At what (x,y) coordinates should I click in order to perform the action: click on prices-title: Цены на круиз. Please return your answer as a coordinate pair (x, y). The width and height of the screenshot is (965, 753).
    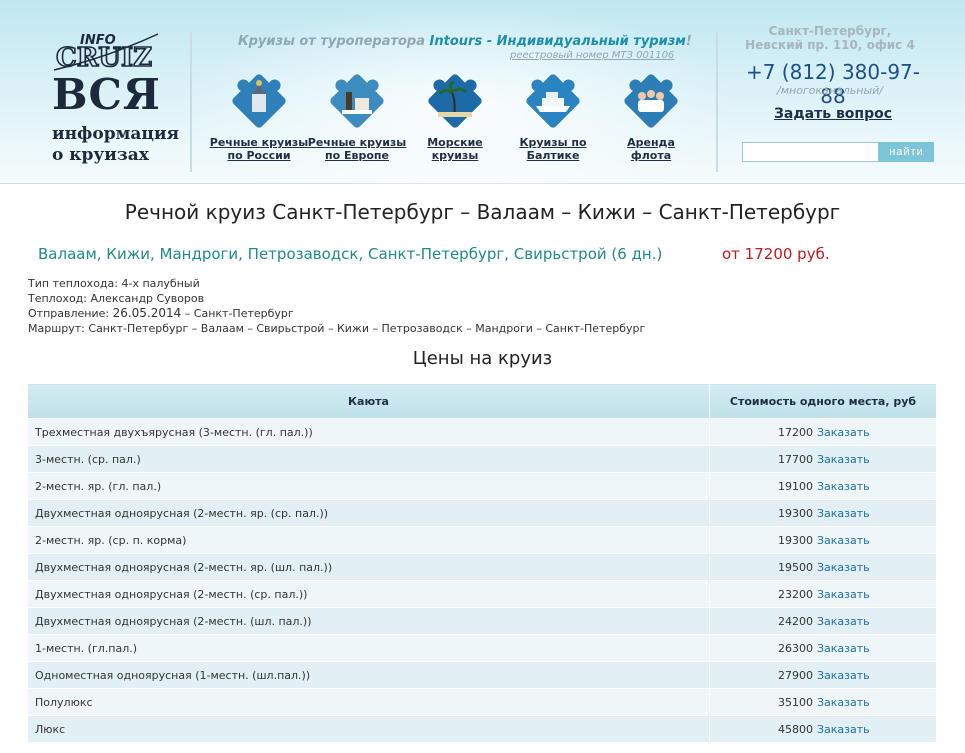
    Looking at the image, I should click on (482, 358).